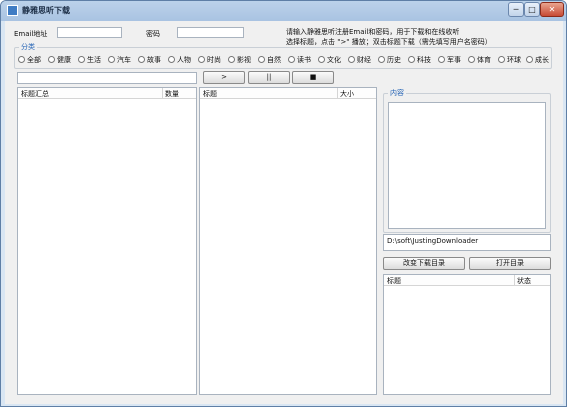 This screenshot has width=567, height=407. Describe the element at coordinates (210, 32) in the screenshot. I see `password-field` at that location.